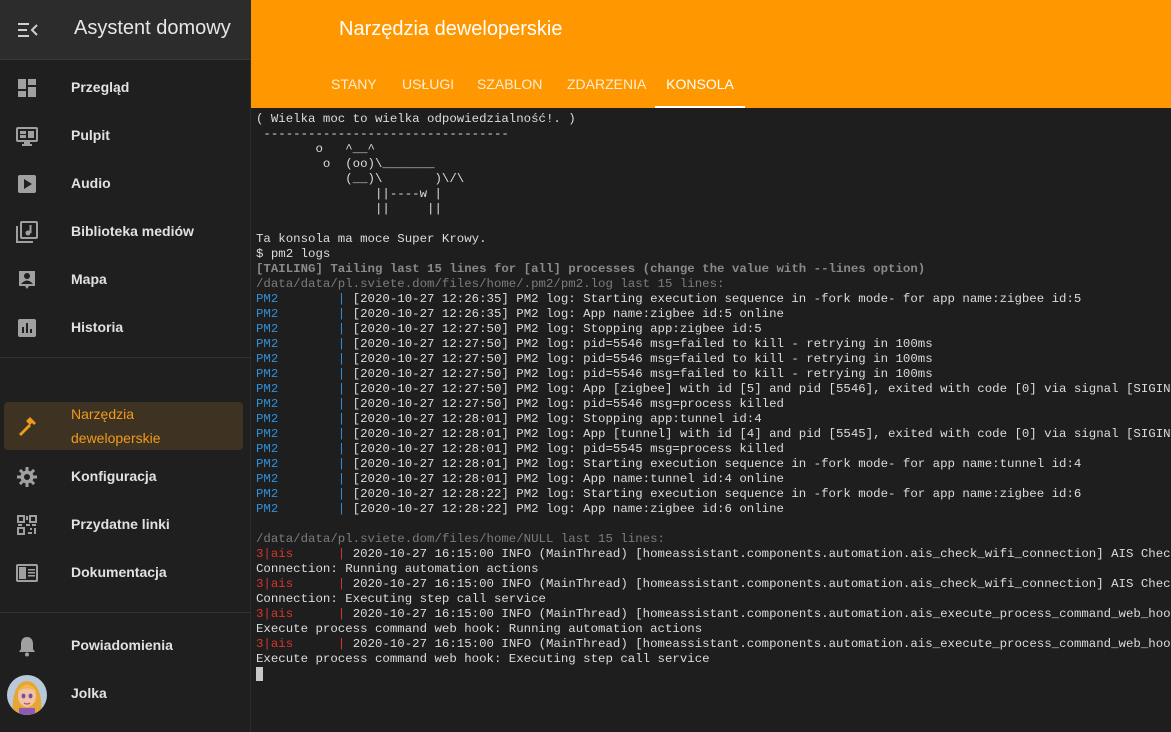  I want to click on sidebar-item-label: Przegląd, so click(100, 87).